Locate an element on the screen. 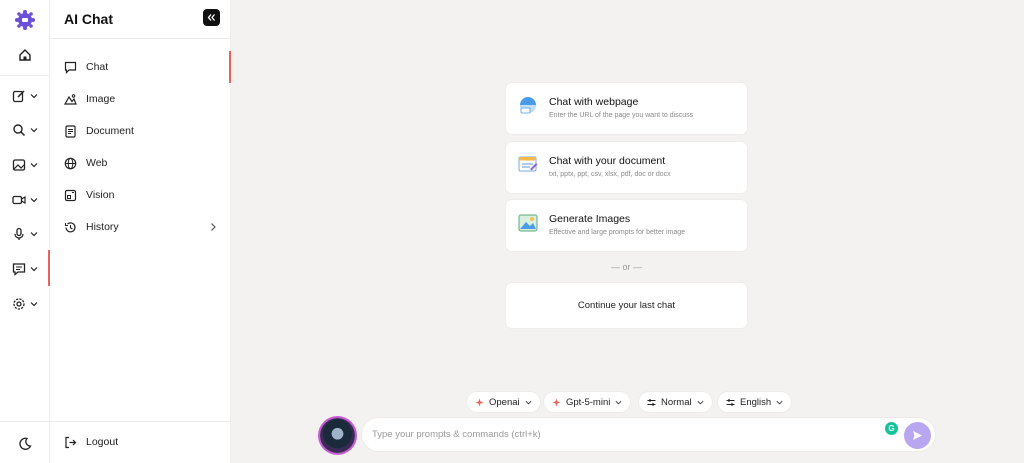 The image size is (1024, 463). model-select: Gpt-5-mini is located at coordinates (587, 402).